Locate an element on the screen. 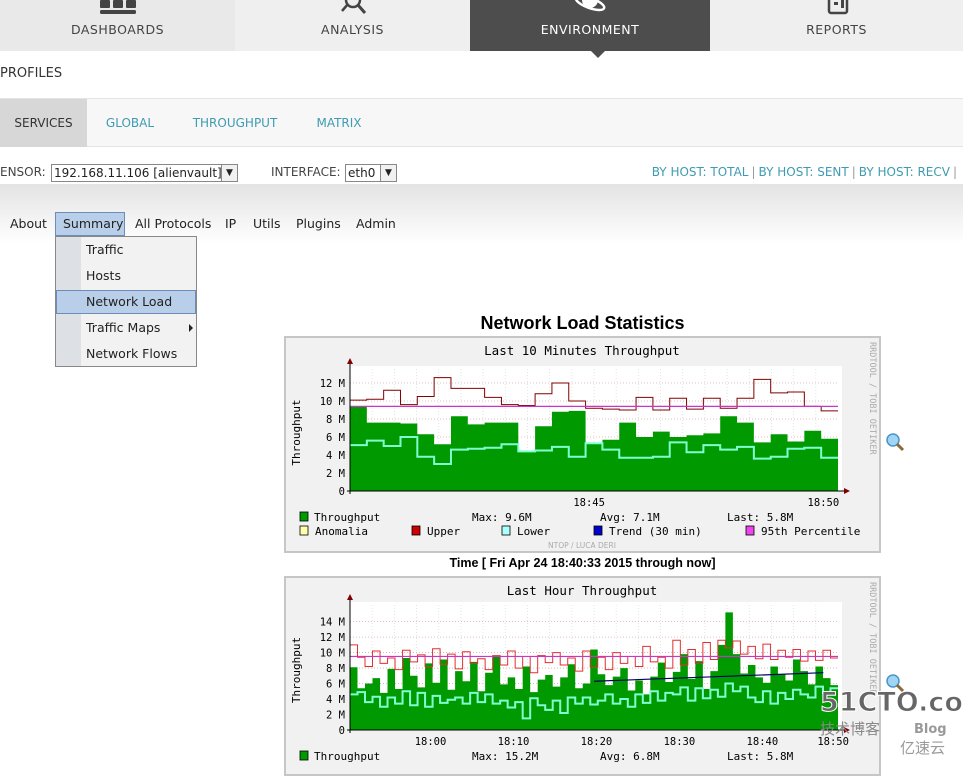 The image size is (963, 776). link-by-host-sent: BY HOST: SENT is located at coordinates (804, 172).